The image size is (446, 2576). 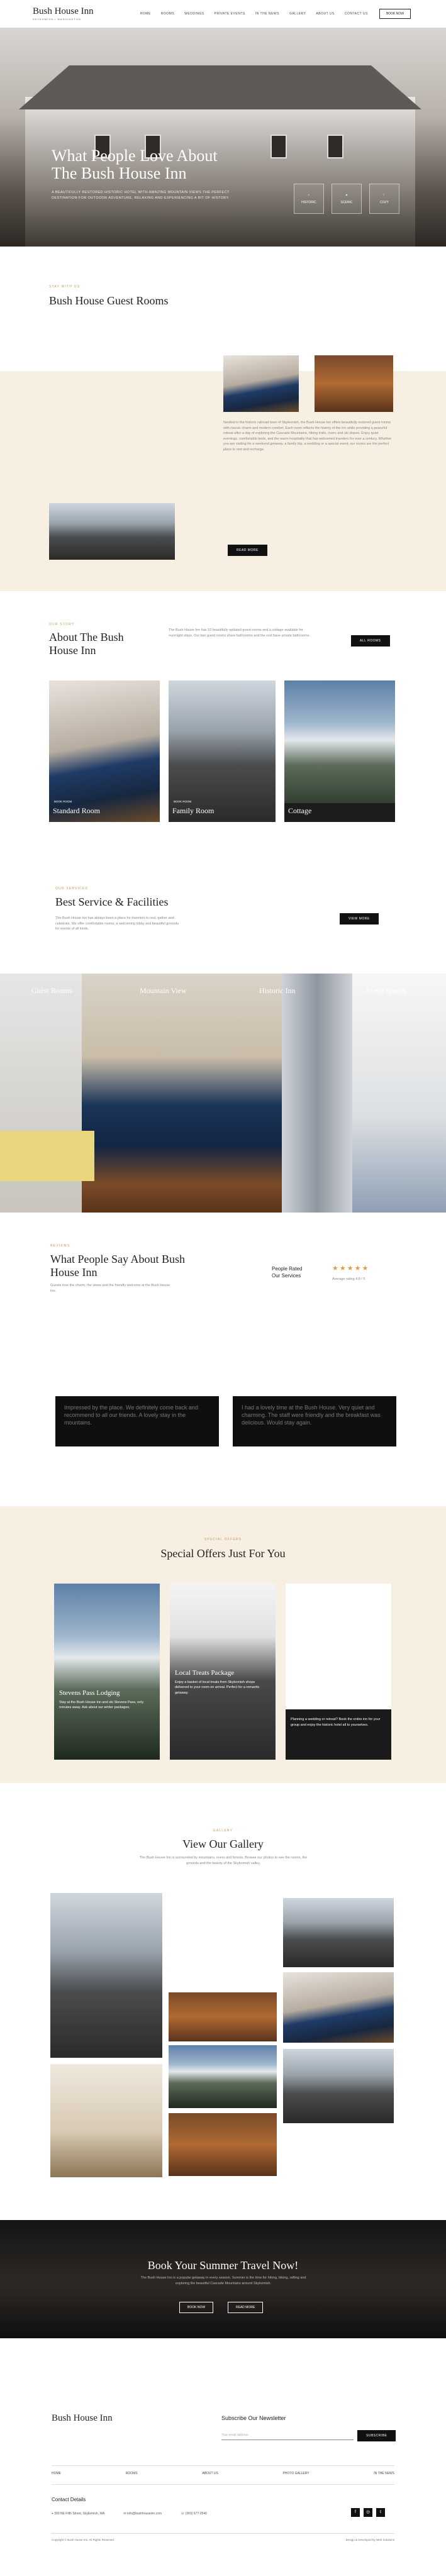 I want to click on nav-weddings: WEDDINGS, so click(x=194, y=14).